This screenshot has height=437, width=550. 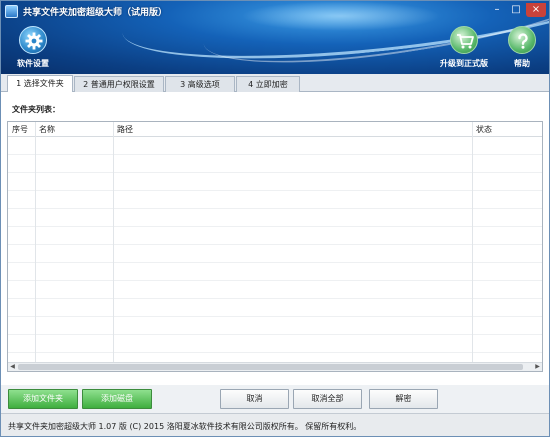 I want to click on maximize-button: □, so click(x=516, y=10).